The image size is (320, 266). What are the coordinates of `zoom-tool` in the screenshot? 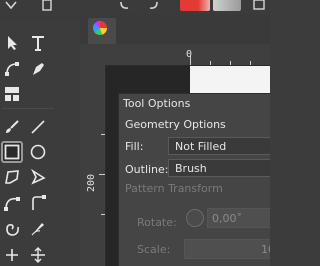 It's located at (12, 255).